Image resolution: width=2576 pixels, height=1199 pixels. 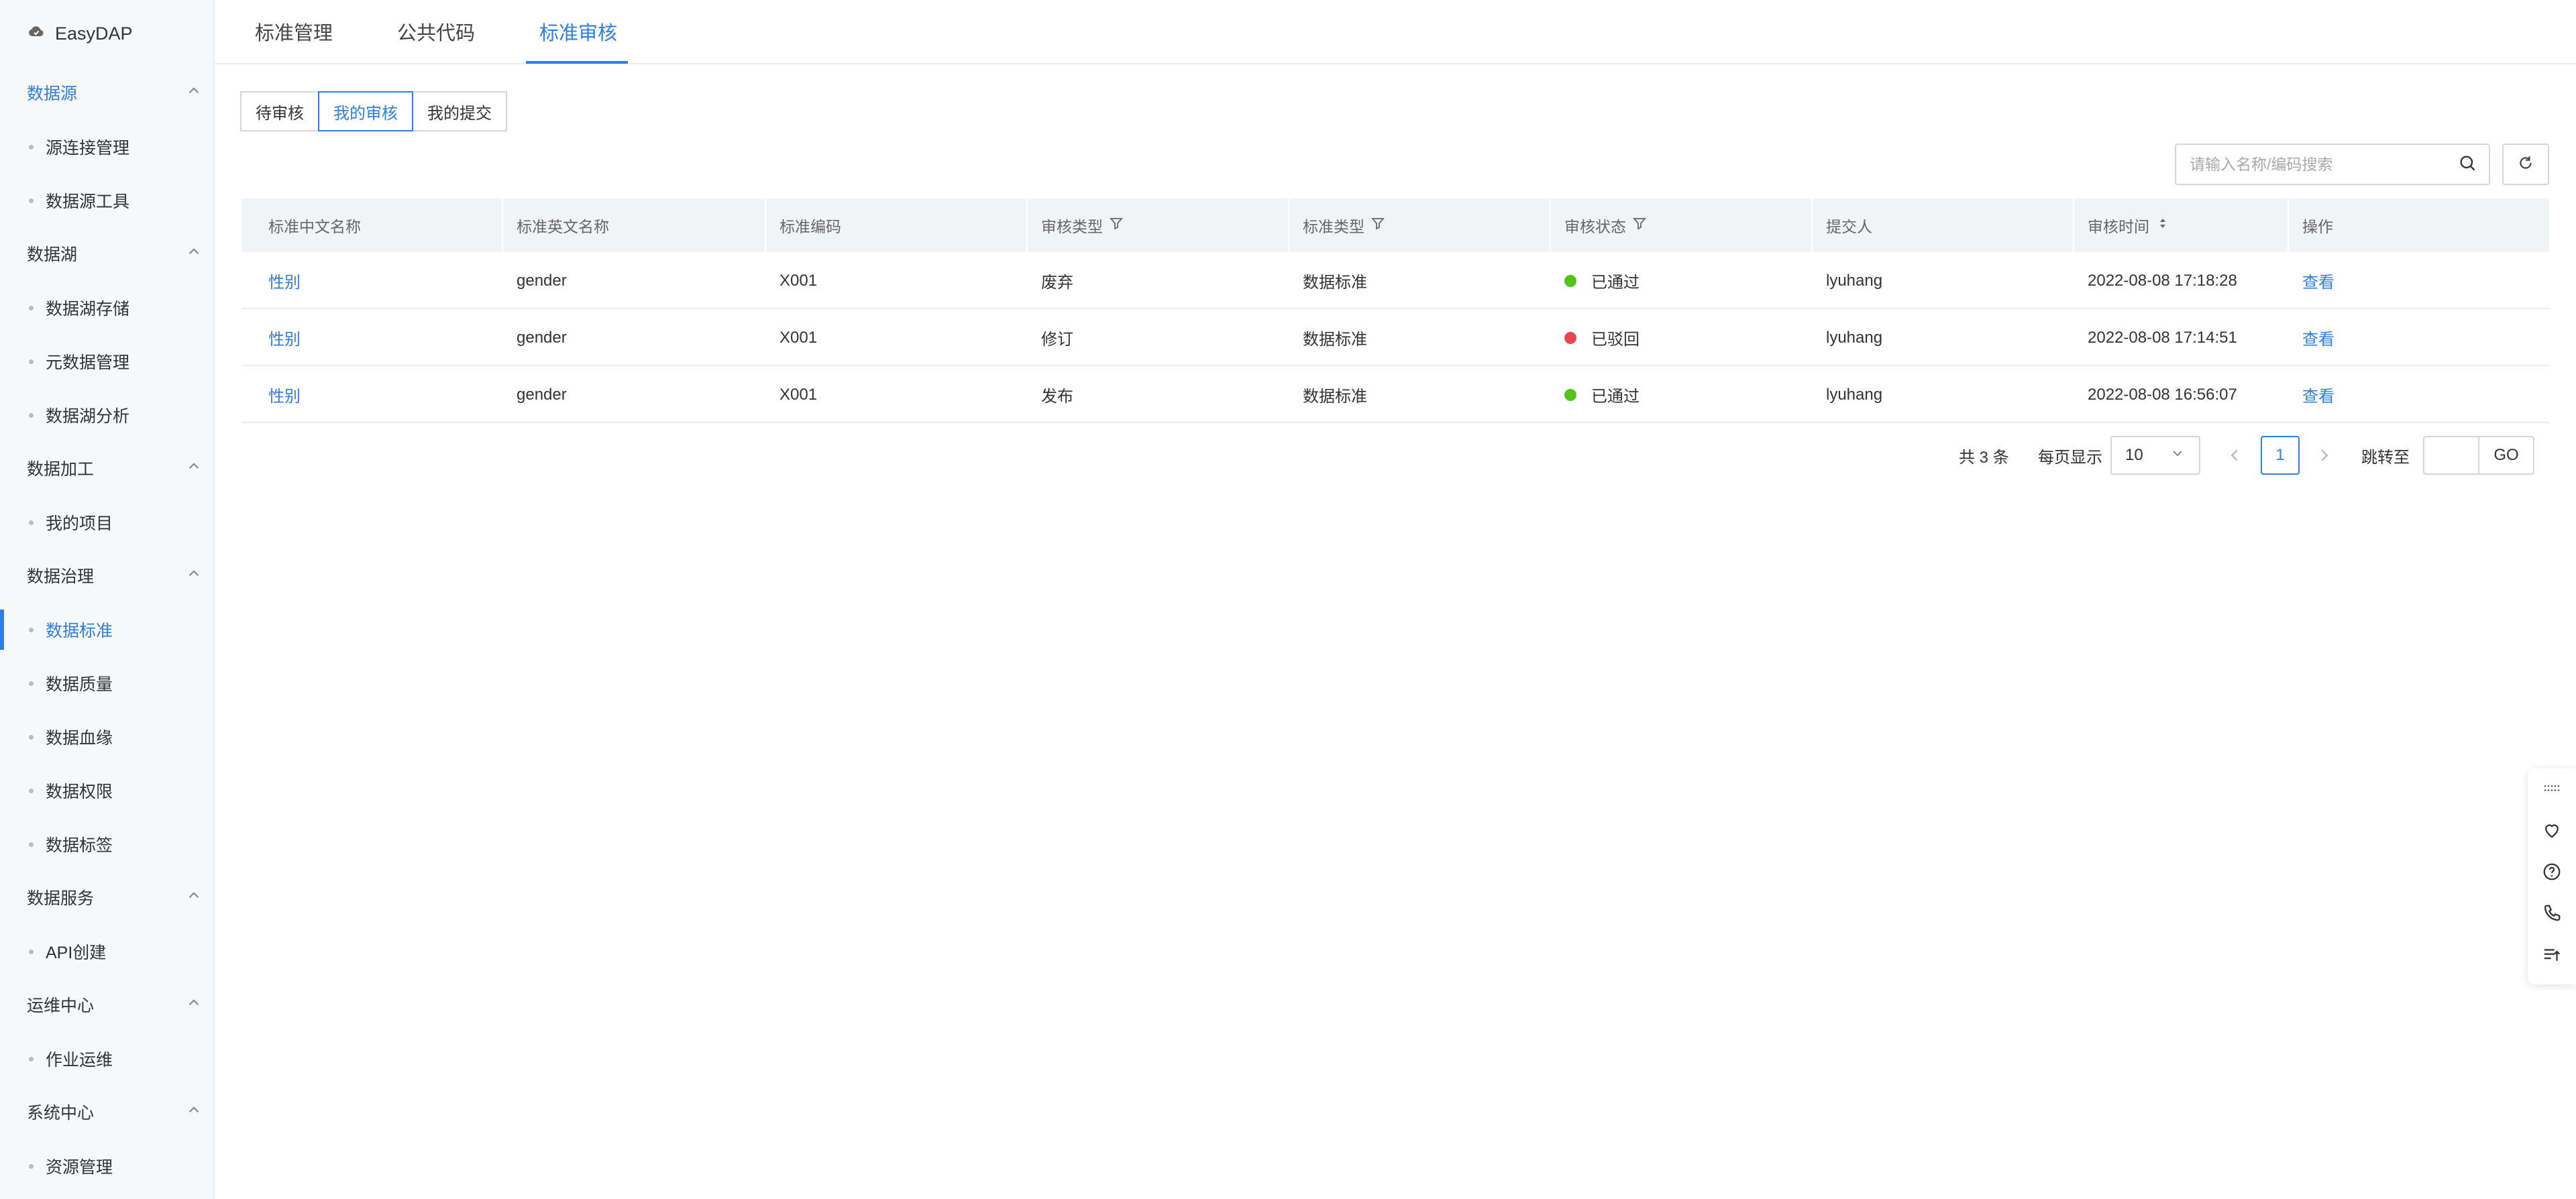 I want to click on sidebar-item-job-ops: 作业运维, so click(x=106, y=1059).